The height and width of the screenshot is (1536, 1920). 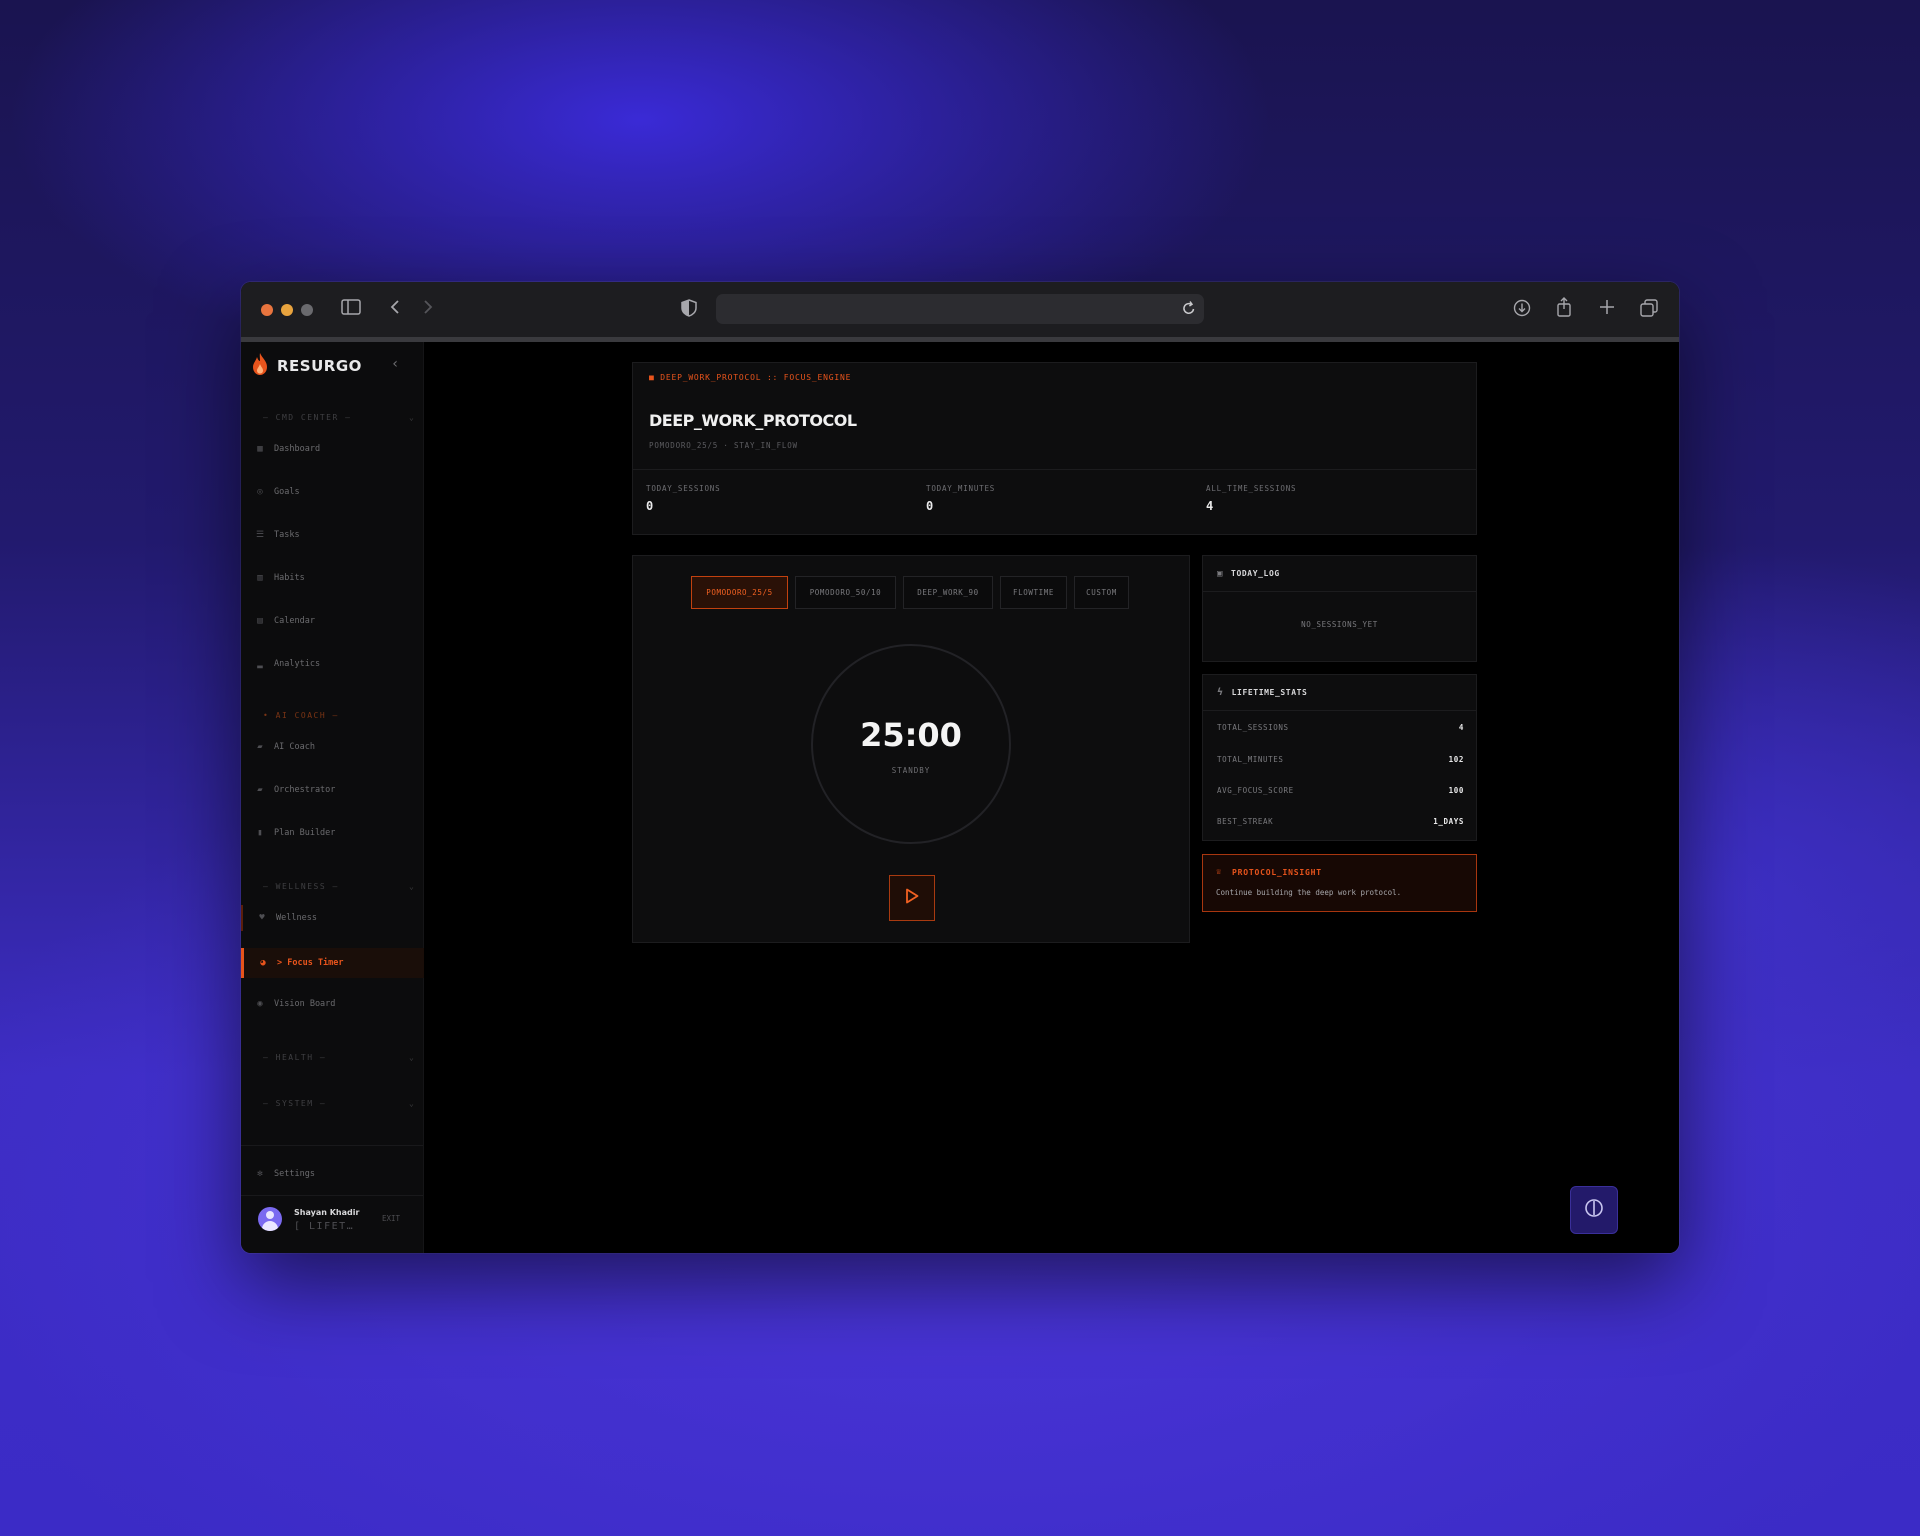 I want to click on empty-state: NO_SESSIONS_YET, so click(x=1339, y=624).